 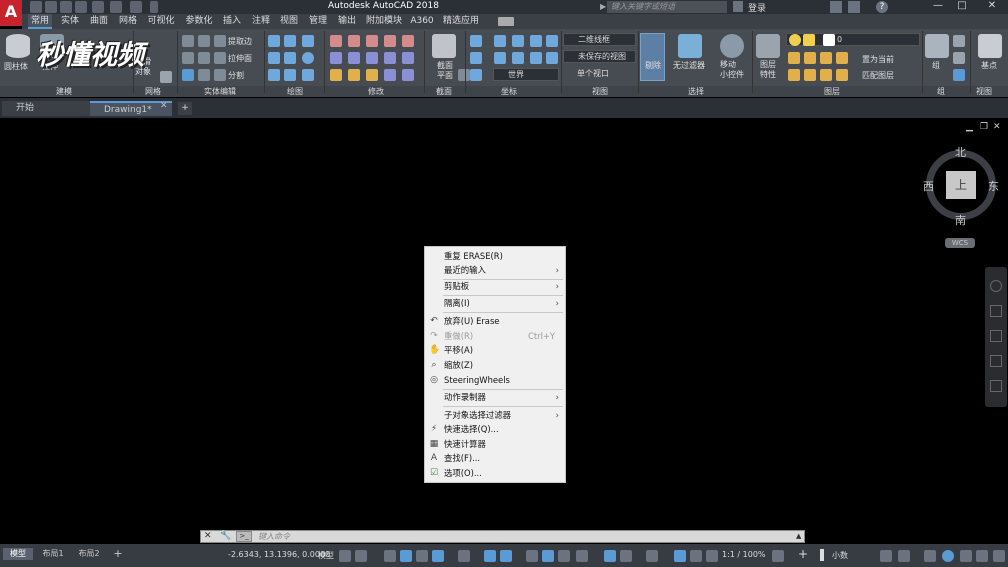 What do you see at coordinates (768, 46) in the screenshot?
I see `layer-properties-icon` at bounding box center [768, 46].